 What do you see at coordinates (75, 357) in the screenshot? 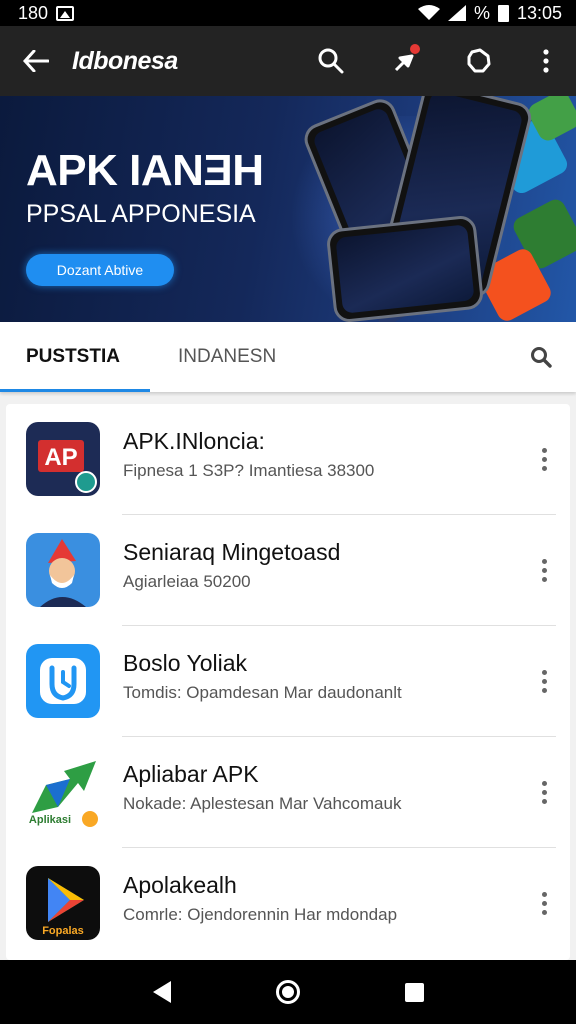
I see `tab-poptular: PUSTSTIA` at bounding box center [75, 357].